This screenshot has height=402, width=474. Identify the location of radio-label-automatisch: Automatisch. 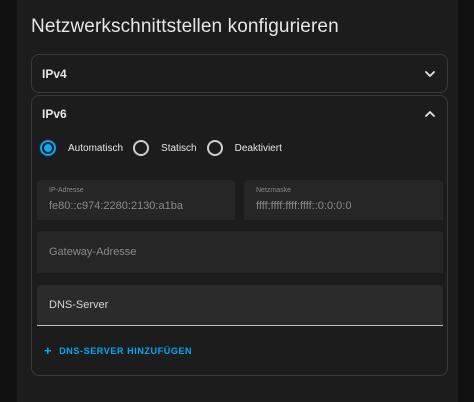
(96, 148).